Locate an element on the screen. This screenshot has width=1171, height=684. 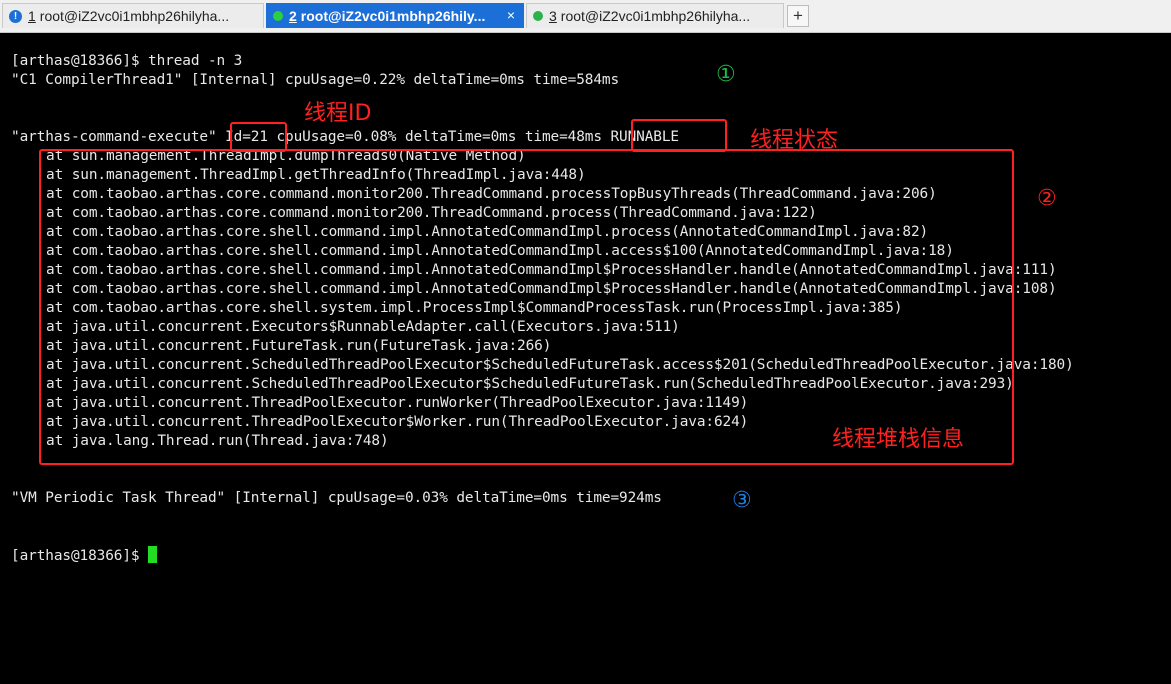
thread-id-highlight-box is located at coordinates (258, 137).